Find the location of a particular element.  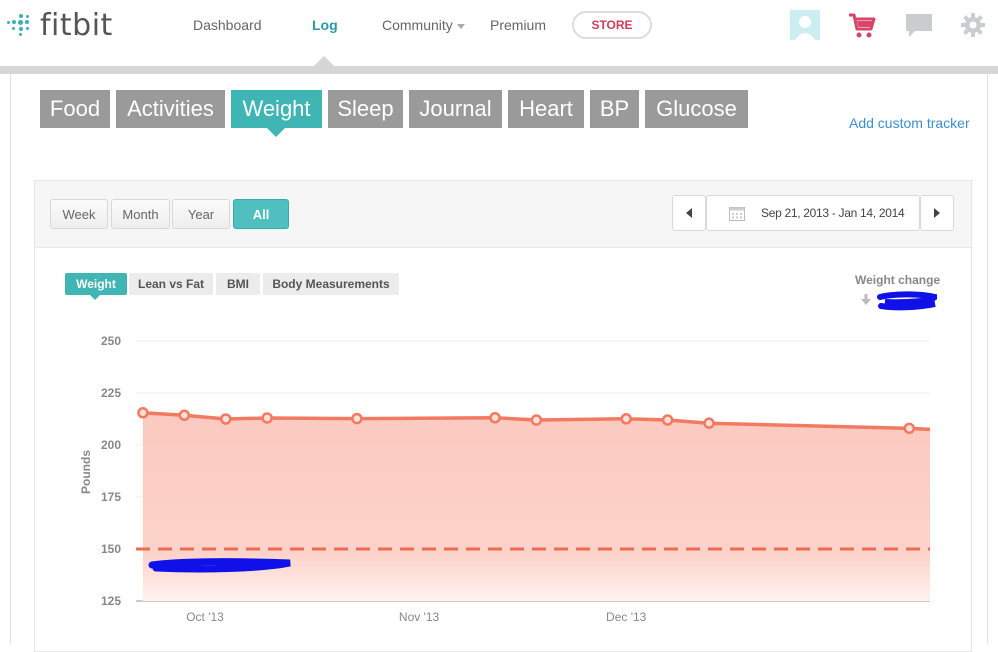

x-tick-label: Dec '13 is located at coordinates (626, 617).